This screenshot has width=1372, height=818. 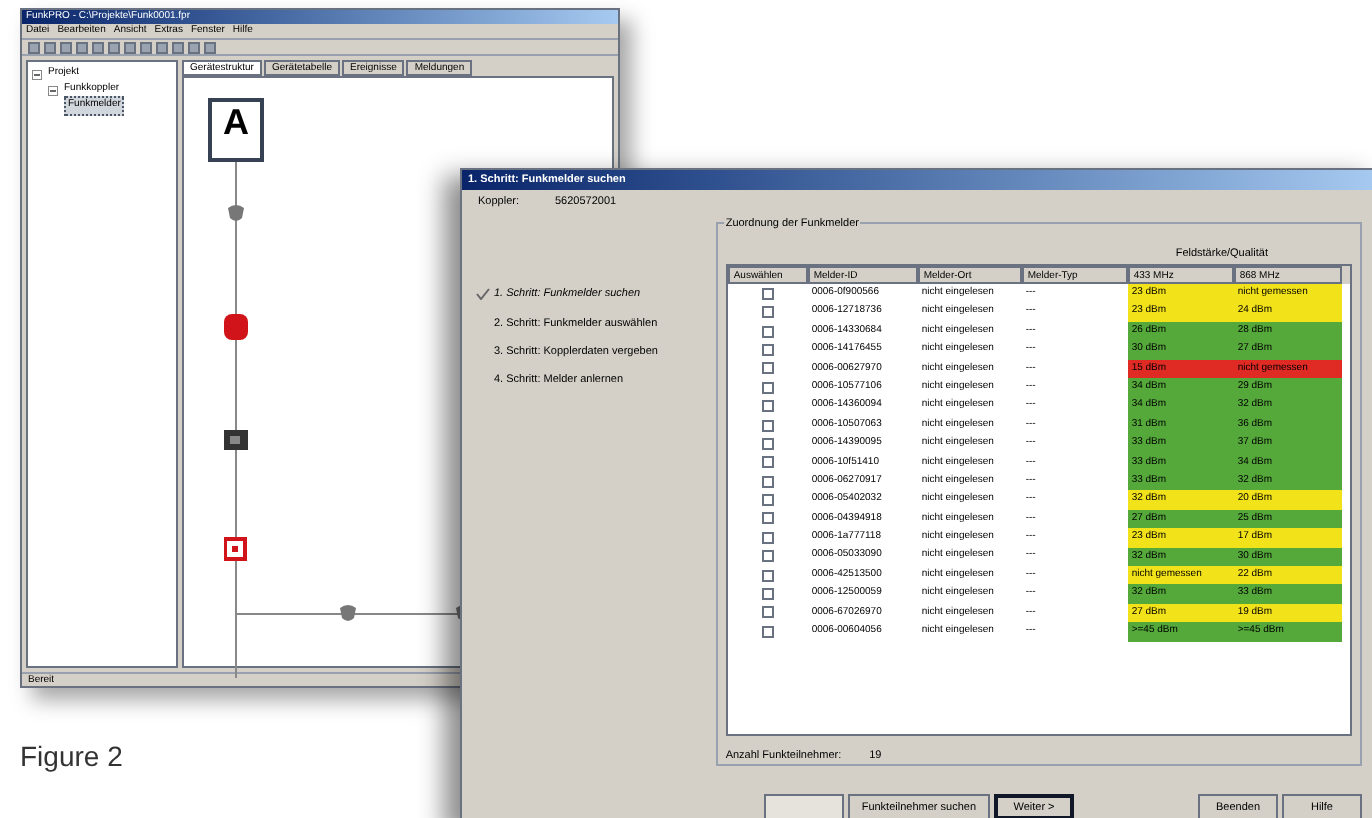 What do you see at coordinates (71, 757) in the screenshot?
I see `figure-caption: Figure 2` at bounding box center [71, 757].